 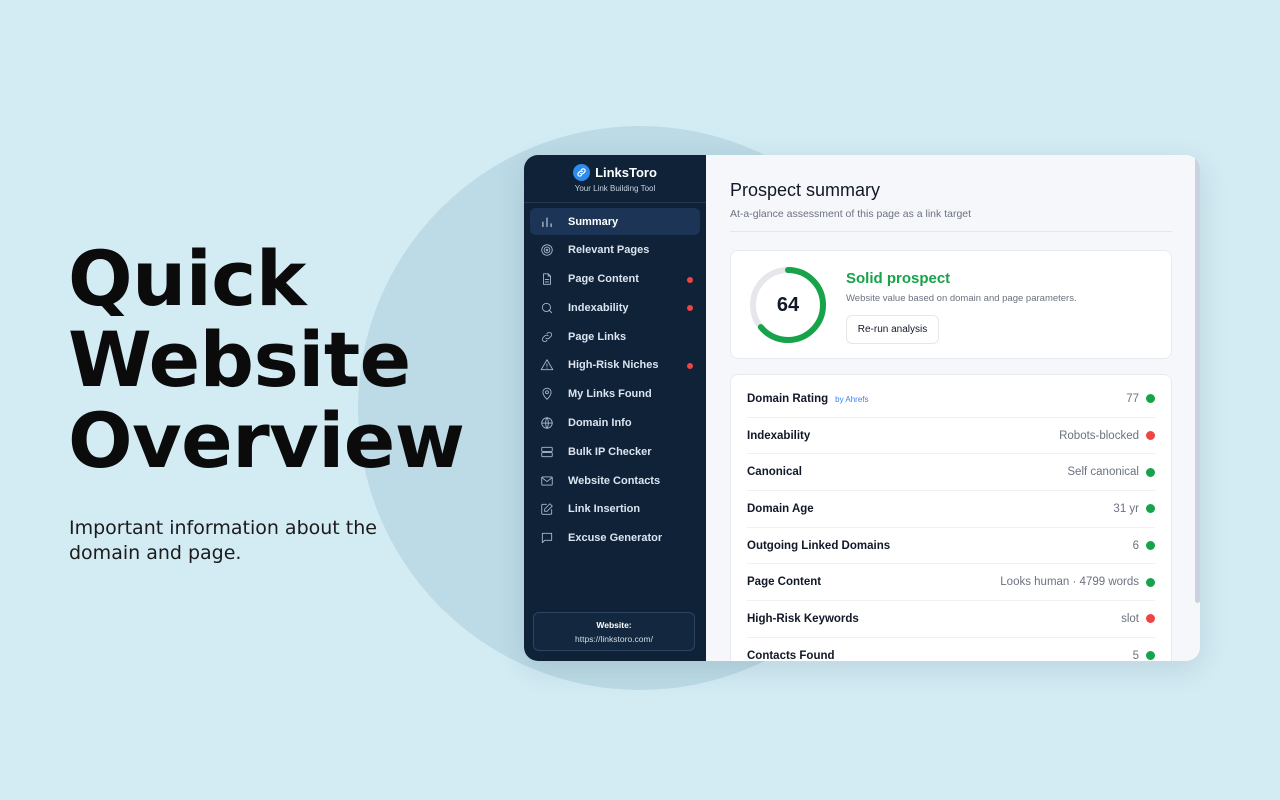 I want to click on sidebar-item-my-links-found: My Links Found, so click(x=615, y=394).